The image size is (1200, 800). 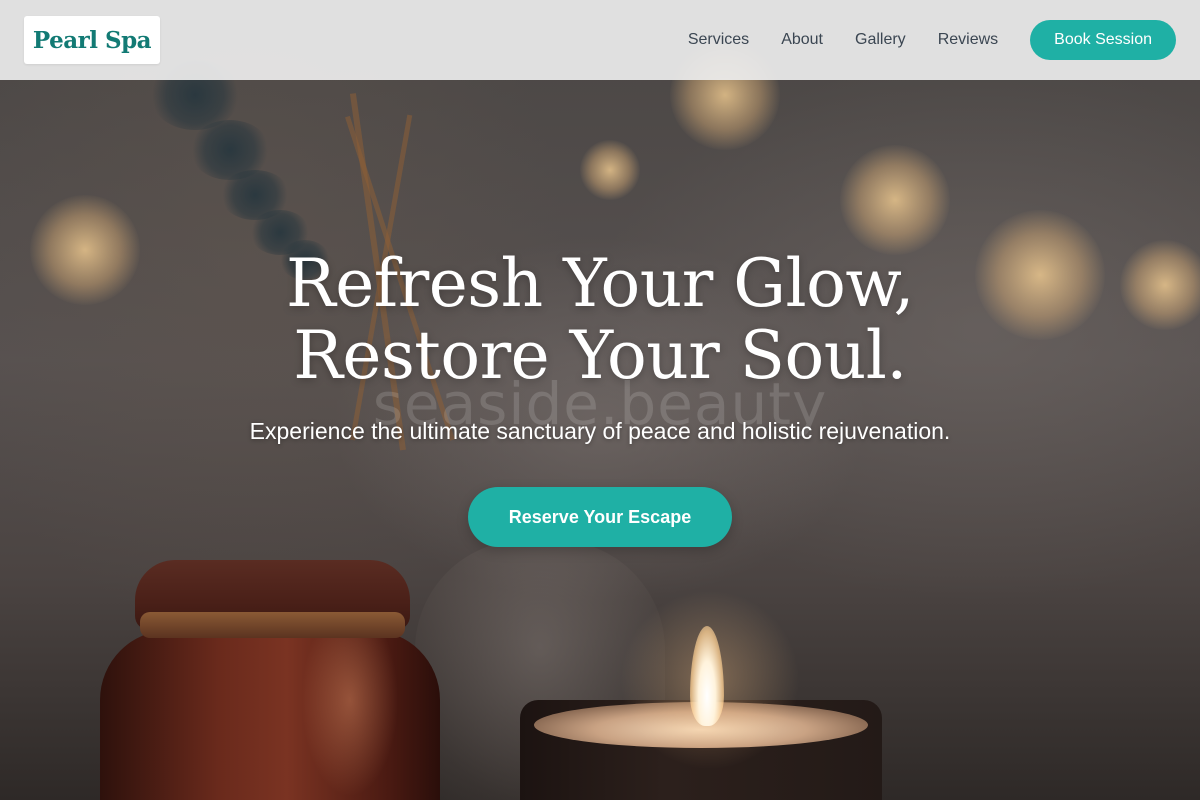 I want to click on nav-link-reviews: Reviews, so click(x=968, y=40).